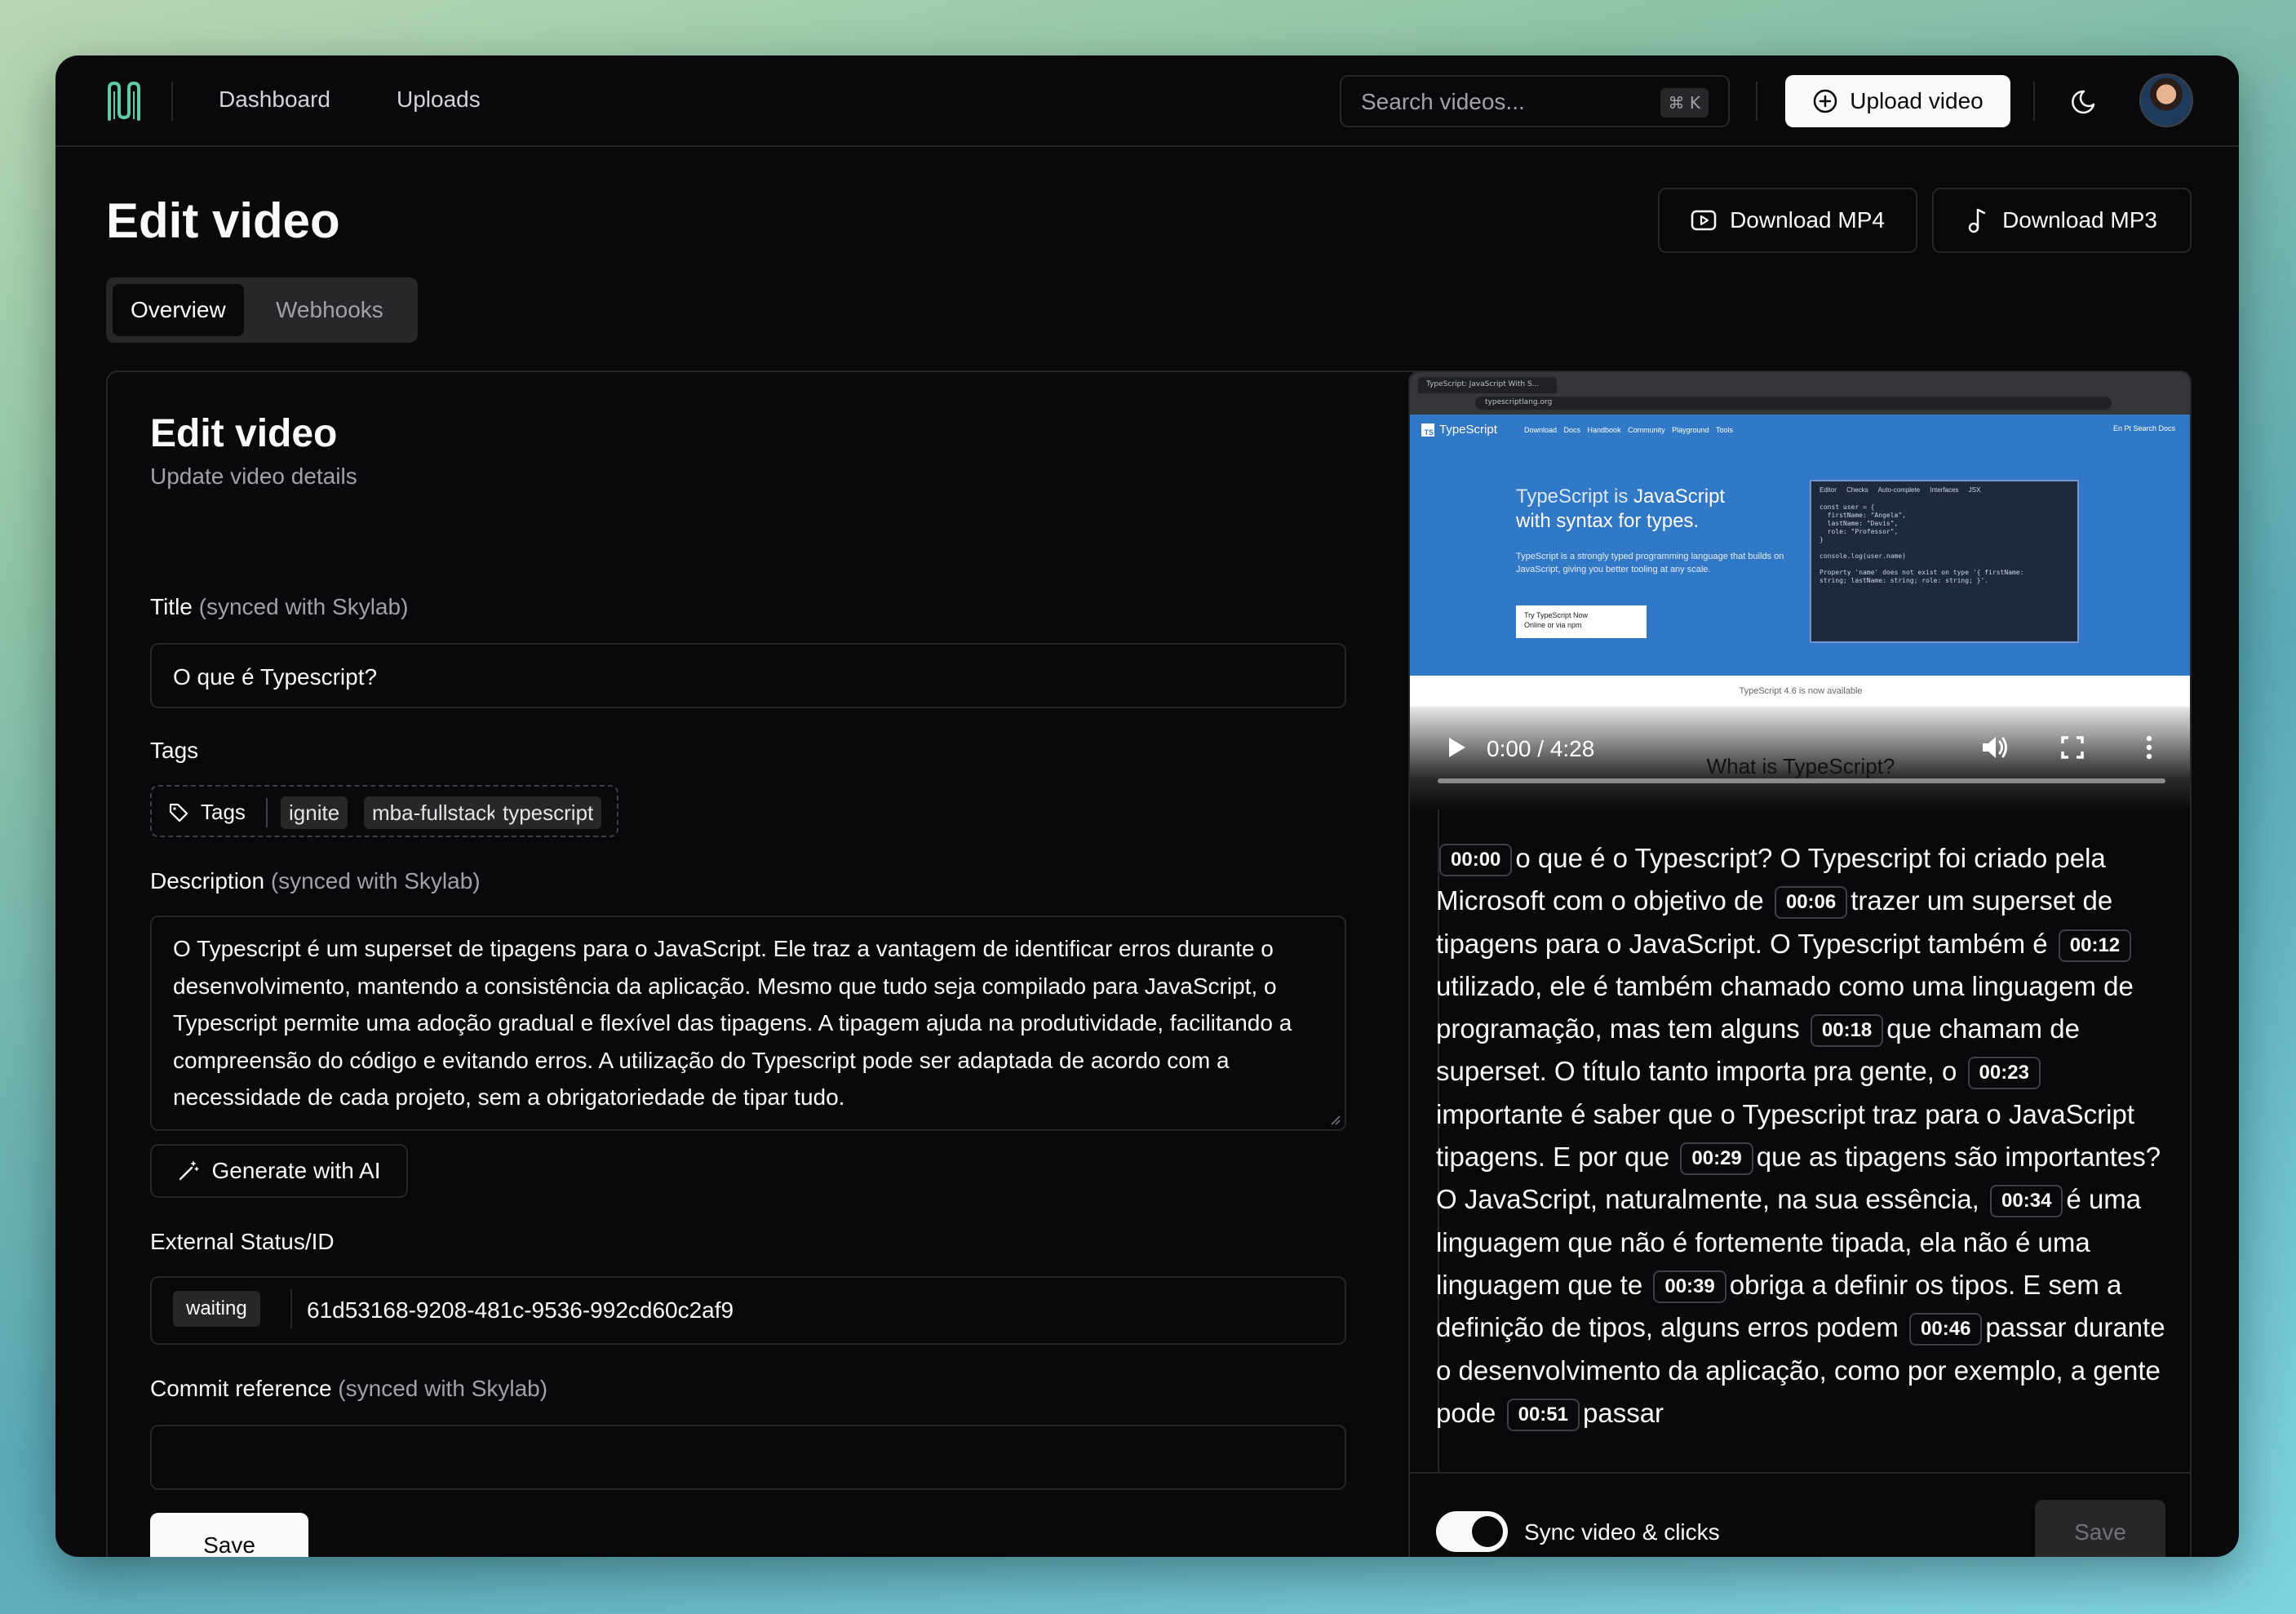 The width and height of the screenshot is (2296, 1614). Describe the element at coordinates (1800, 758) in the screenshot. I see `video-controls: 0:00 / 4:28 What is TypeScript?` at that location.